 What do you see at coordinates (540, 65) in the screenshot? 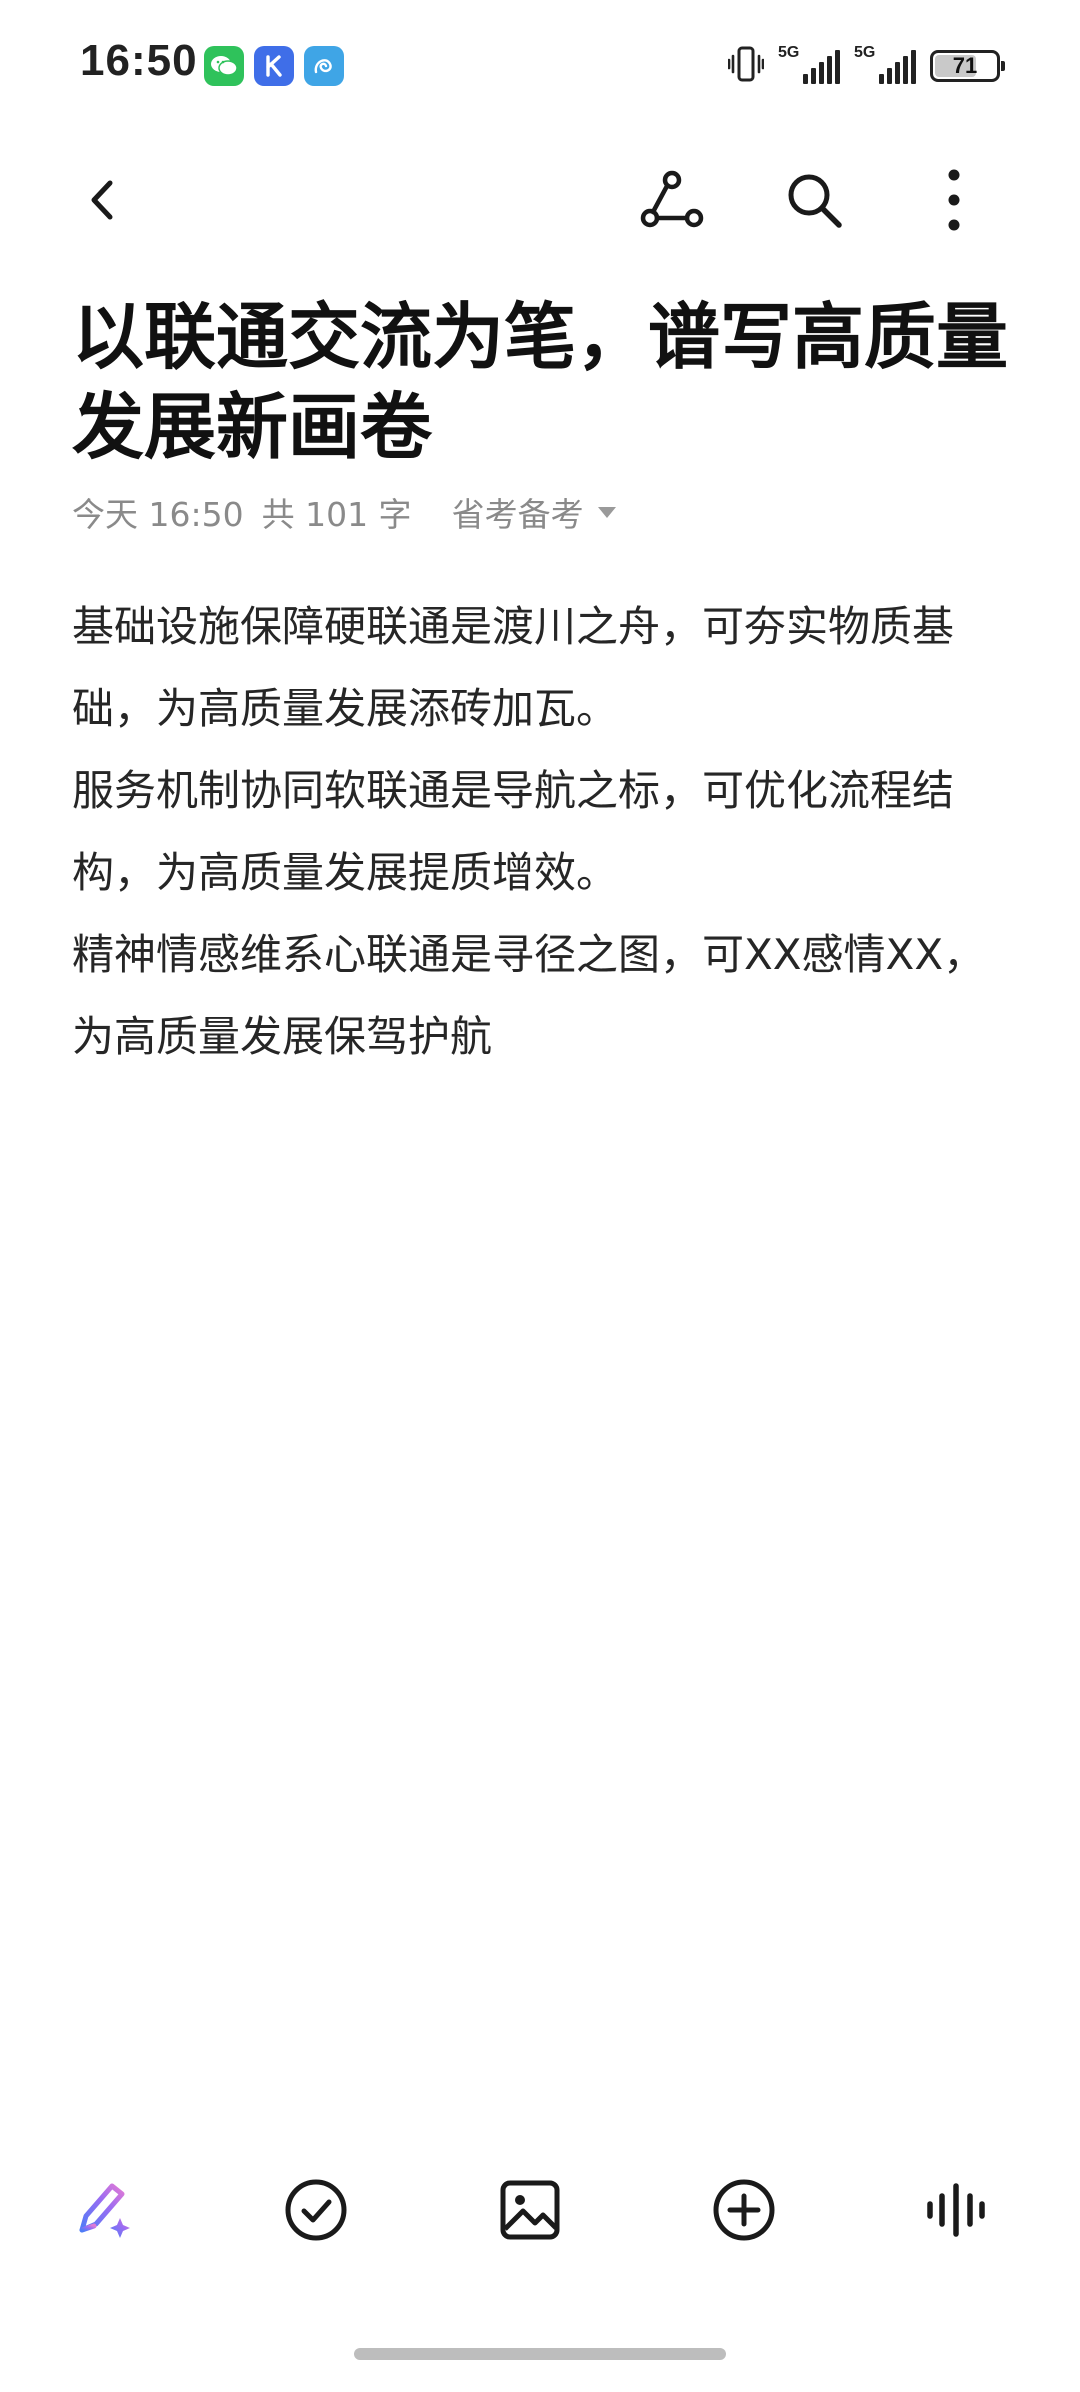
I see `status-bar: 16:50 5G 5G 71` at bounding box center [540, 65].